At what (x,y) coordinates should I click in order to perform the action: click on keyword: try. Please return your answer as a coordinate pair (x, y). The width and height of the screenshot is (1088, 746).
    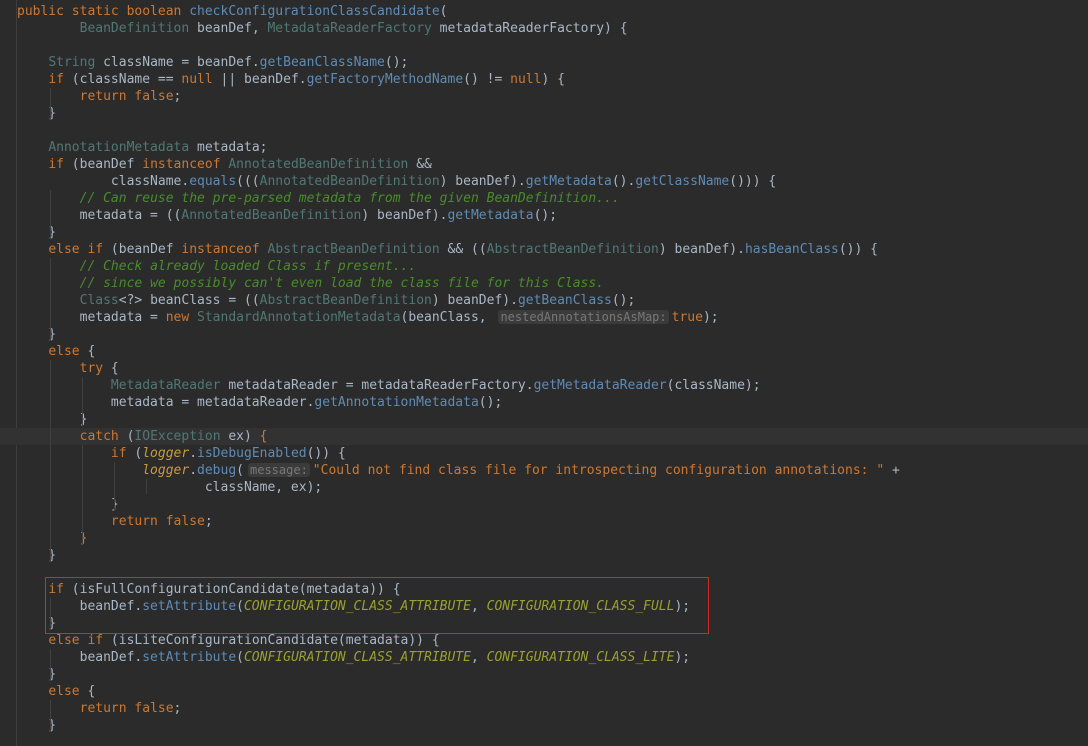
    Looking at the image, I should click on (91, 368).